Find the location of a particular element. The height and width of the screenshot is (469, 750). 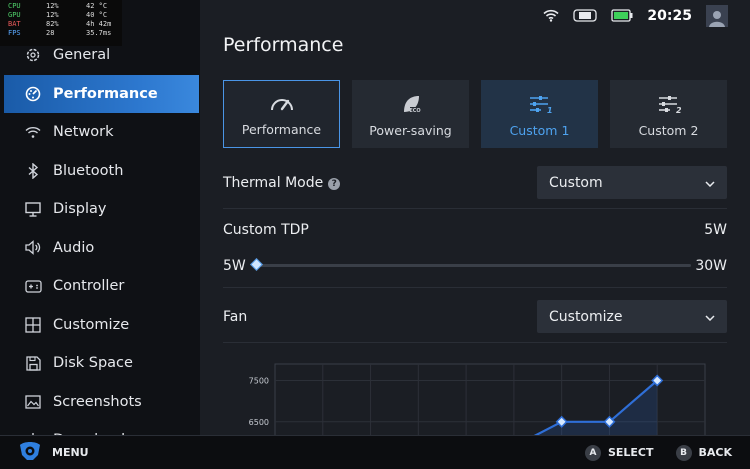

custom-tdp-label: Custom TDP is located at coordinates (266, 230).